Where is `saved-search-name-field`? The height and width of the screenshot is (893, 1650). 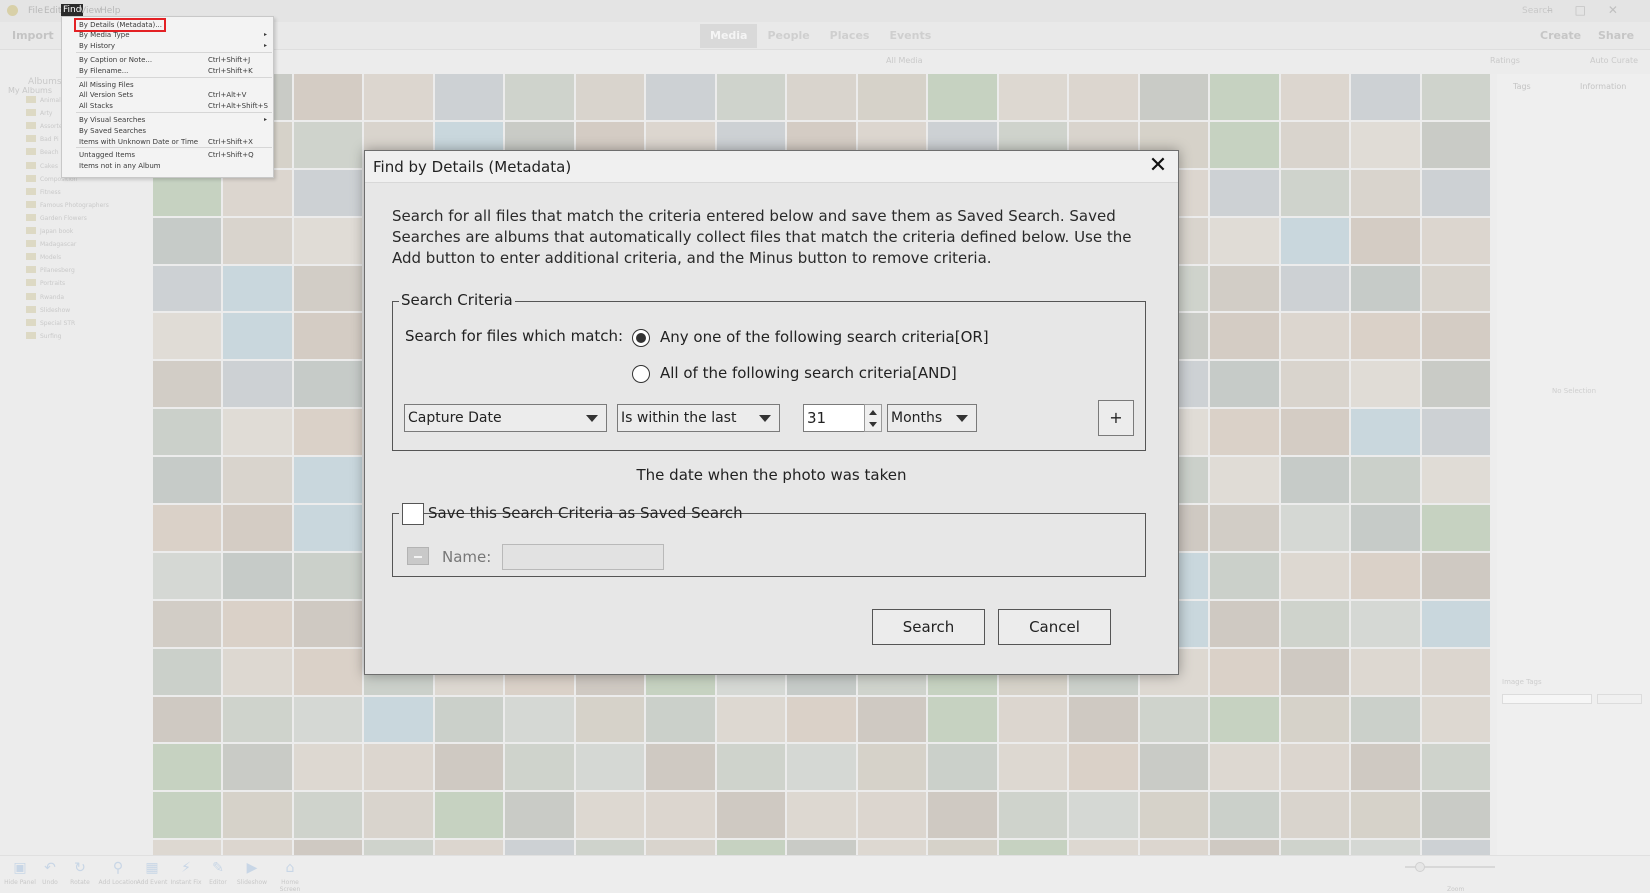 saved-search-name-field is located at coordinates (583, 557).